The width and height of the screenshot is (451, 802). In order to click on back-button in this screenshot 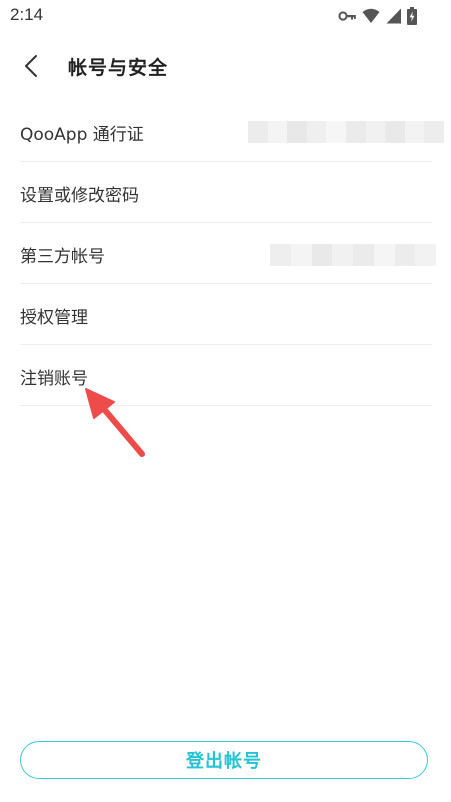, I will do `click(32, 66)`.